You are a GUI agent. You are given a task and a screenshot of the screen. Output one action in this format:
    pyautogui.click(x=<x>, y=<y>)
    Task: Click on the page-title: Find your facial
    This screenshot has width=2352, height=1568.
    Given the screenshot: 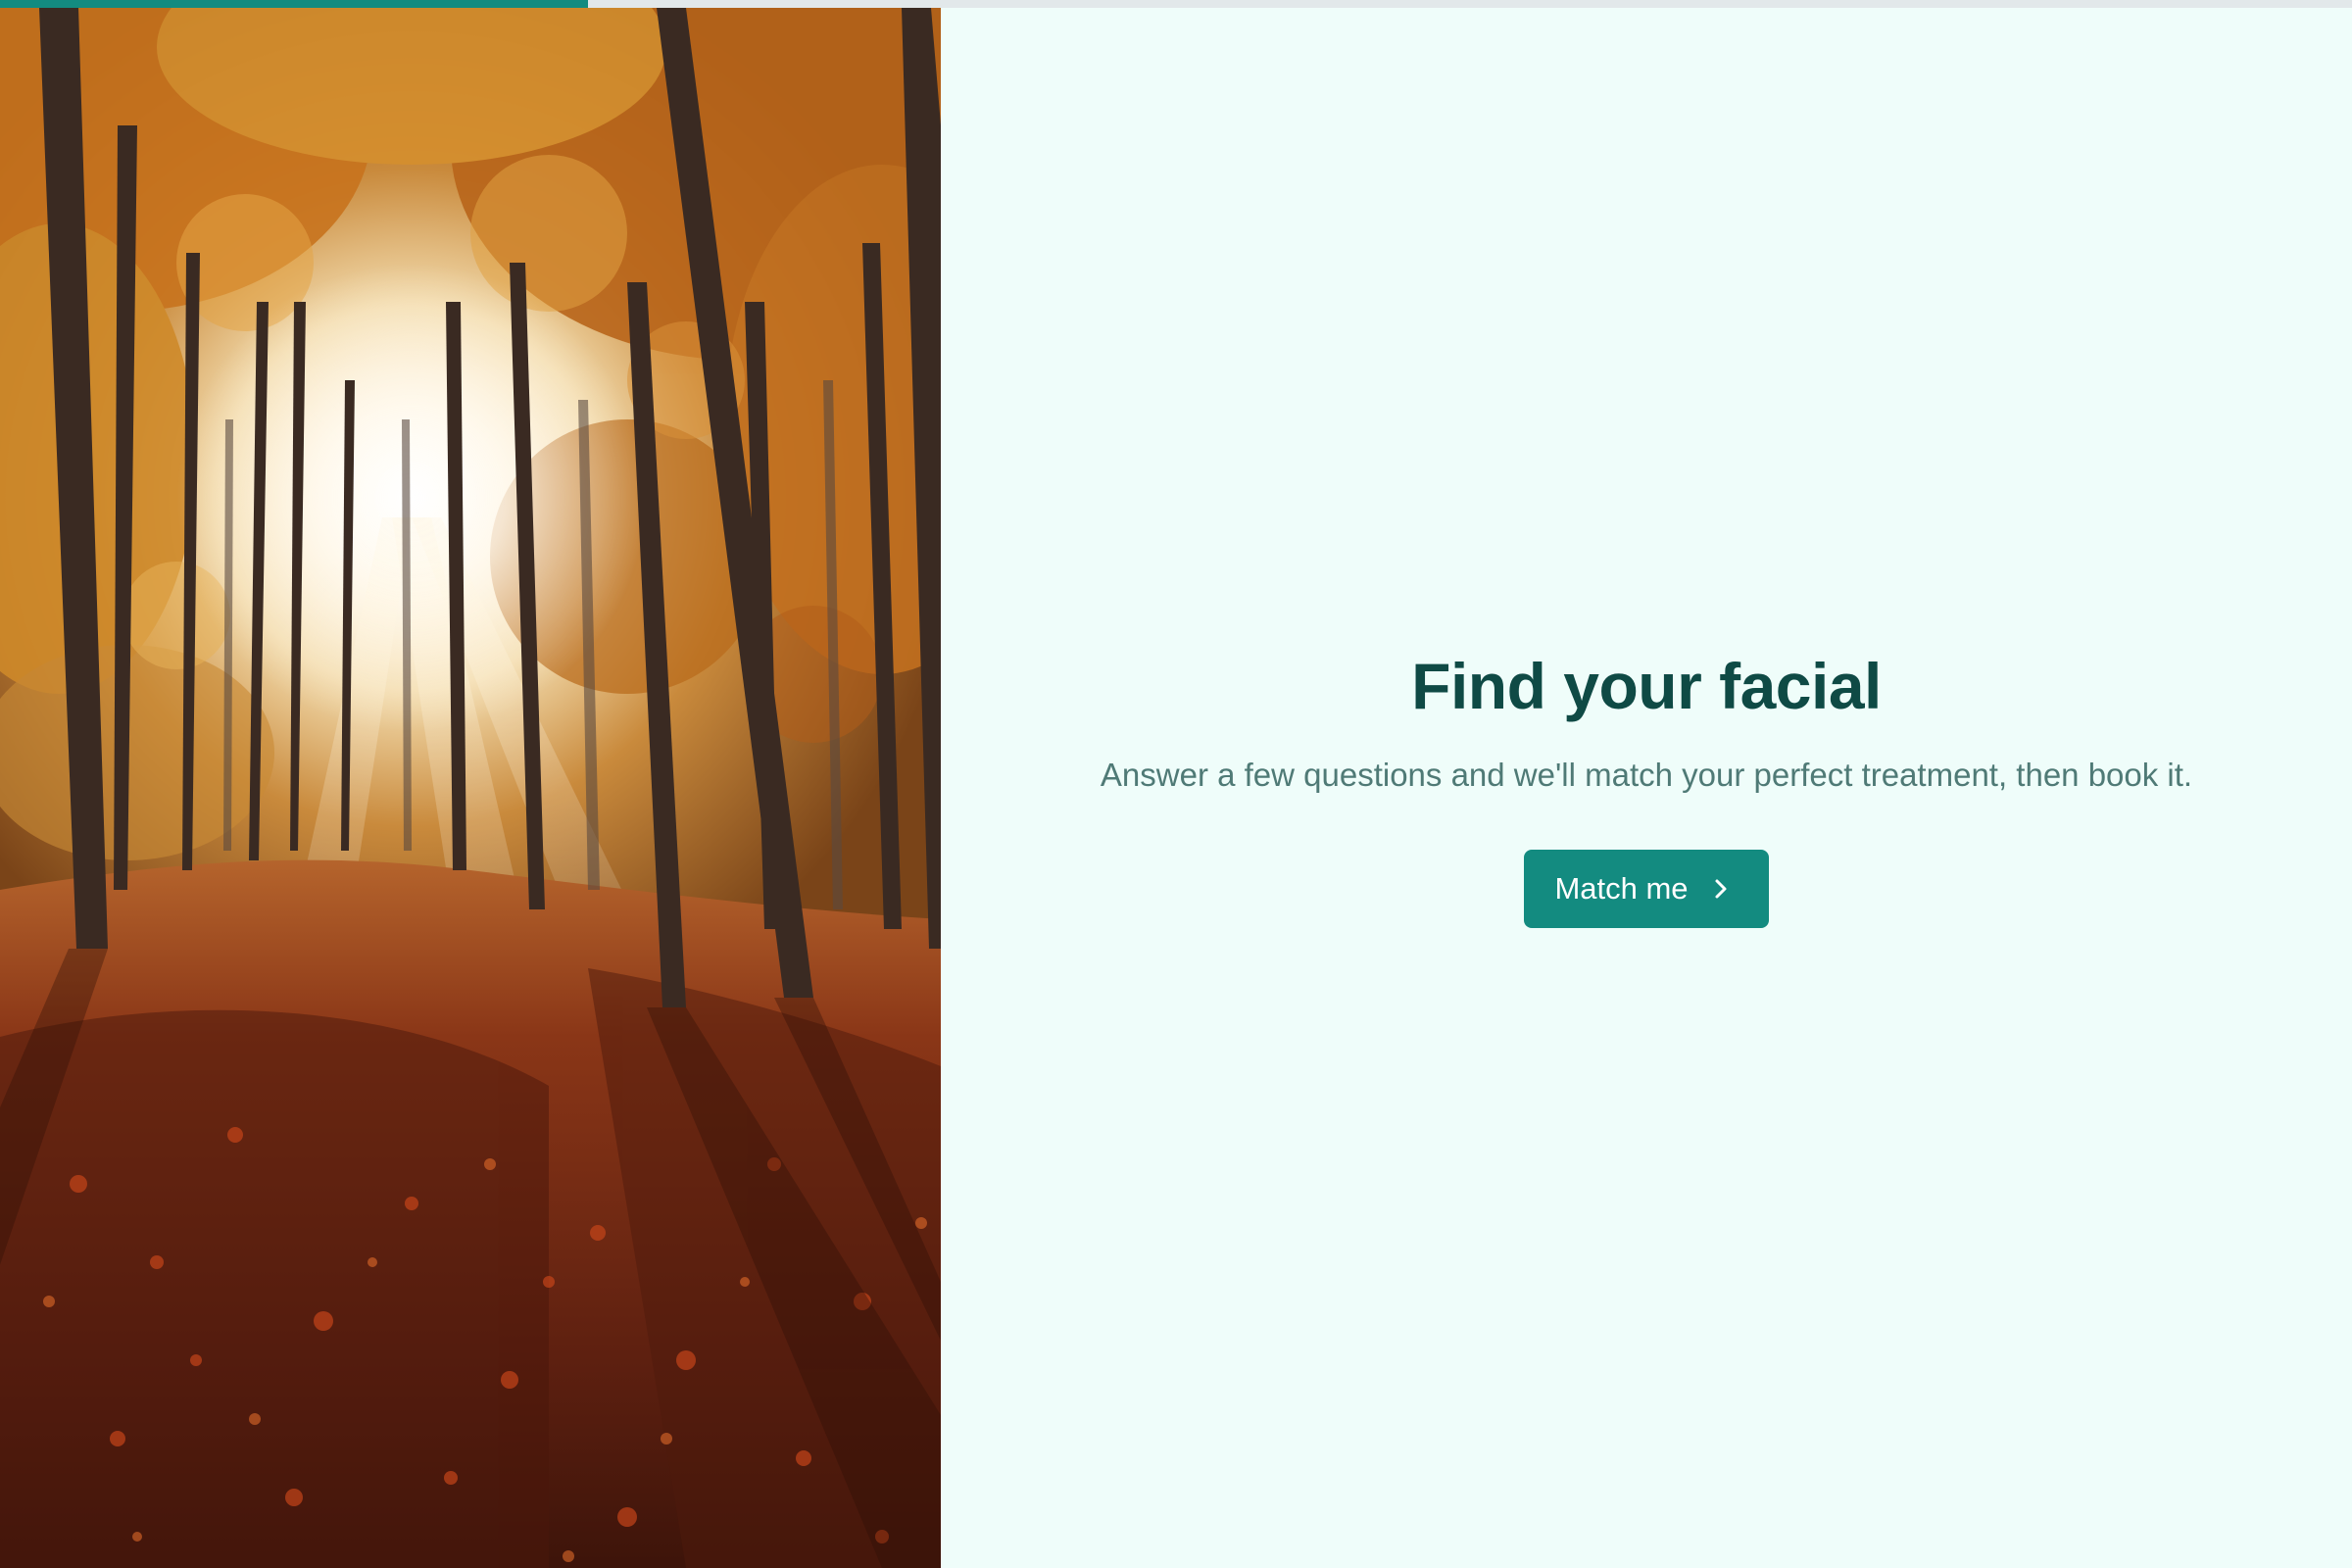 What is the action you would take?
    pyautogui.click(x=1646, y=685)
    